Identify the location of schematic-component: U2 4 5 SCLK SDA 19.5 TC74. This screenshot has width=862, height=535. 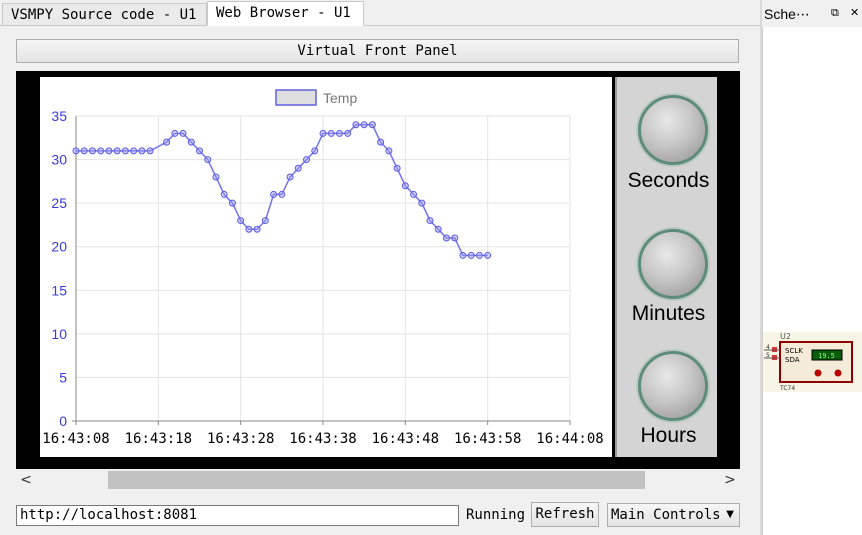
(812, 362).